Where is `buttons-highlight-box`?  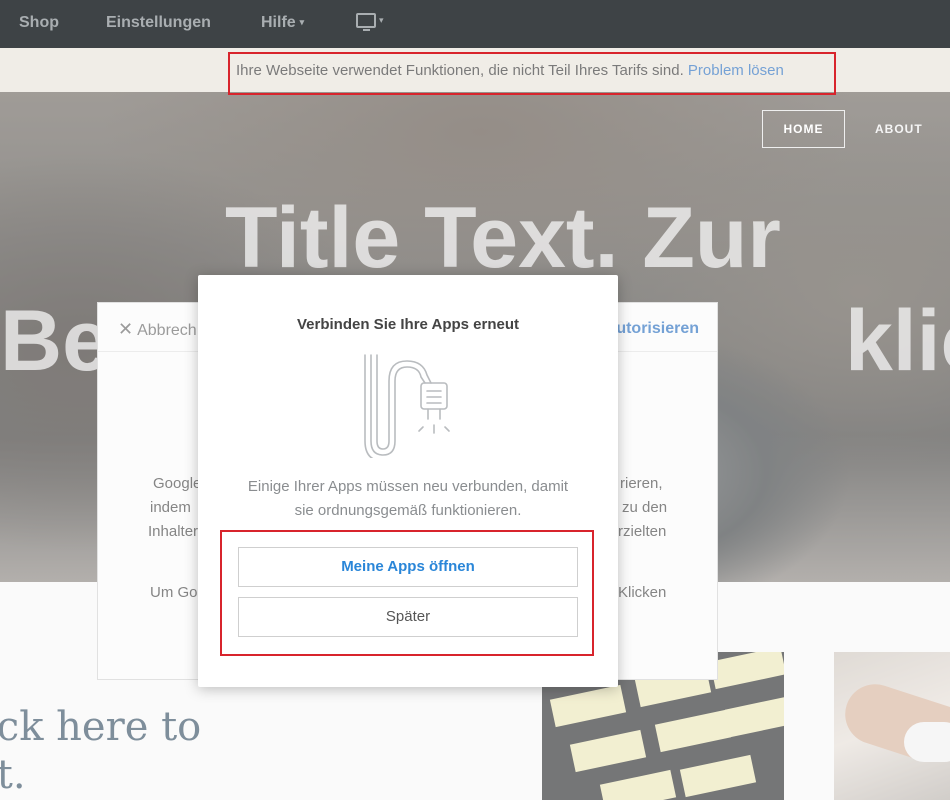
buttons-highlight-box is located at coordinates (407, 593).